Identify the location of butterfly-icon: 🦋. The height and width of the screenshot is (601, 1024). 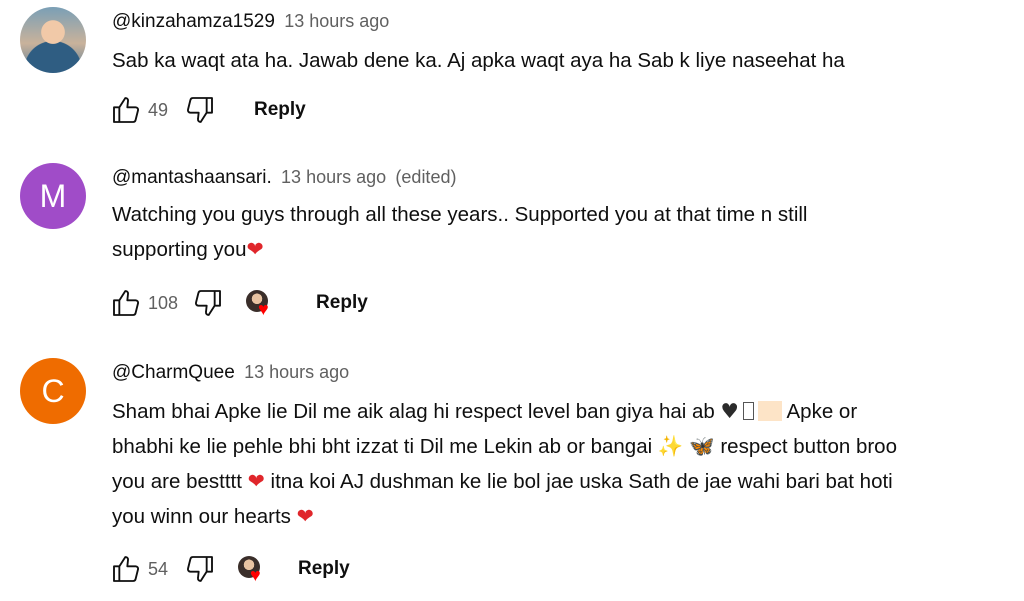
(702, 446).